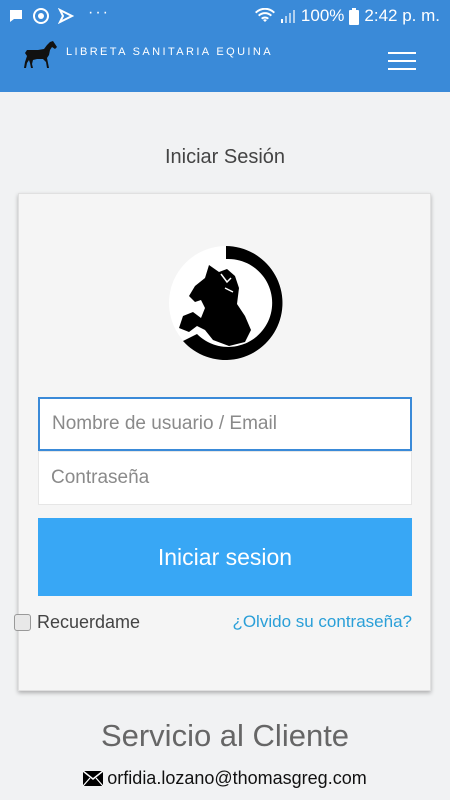 The height and width of the screenshot is (800, 450). What do you see at coordinates (99, 12) in the screenshot?
I see `more-notifications-dots: ···` at bounding box center [99, 12].